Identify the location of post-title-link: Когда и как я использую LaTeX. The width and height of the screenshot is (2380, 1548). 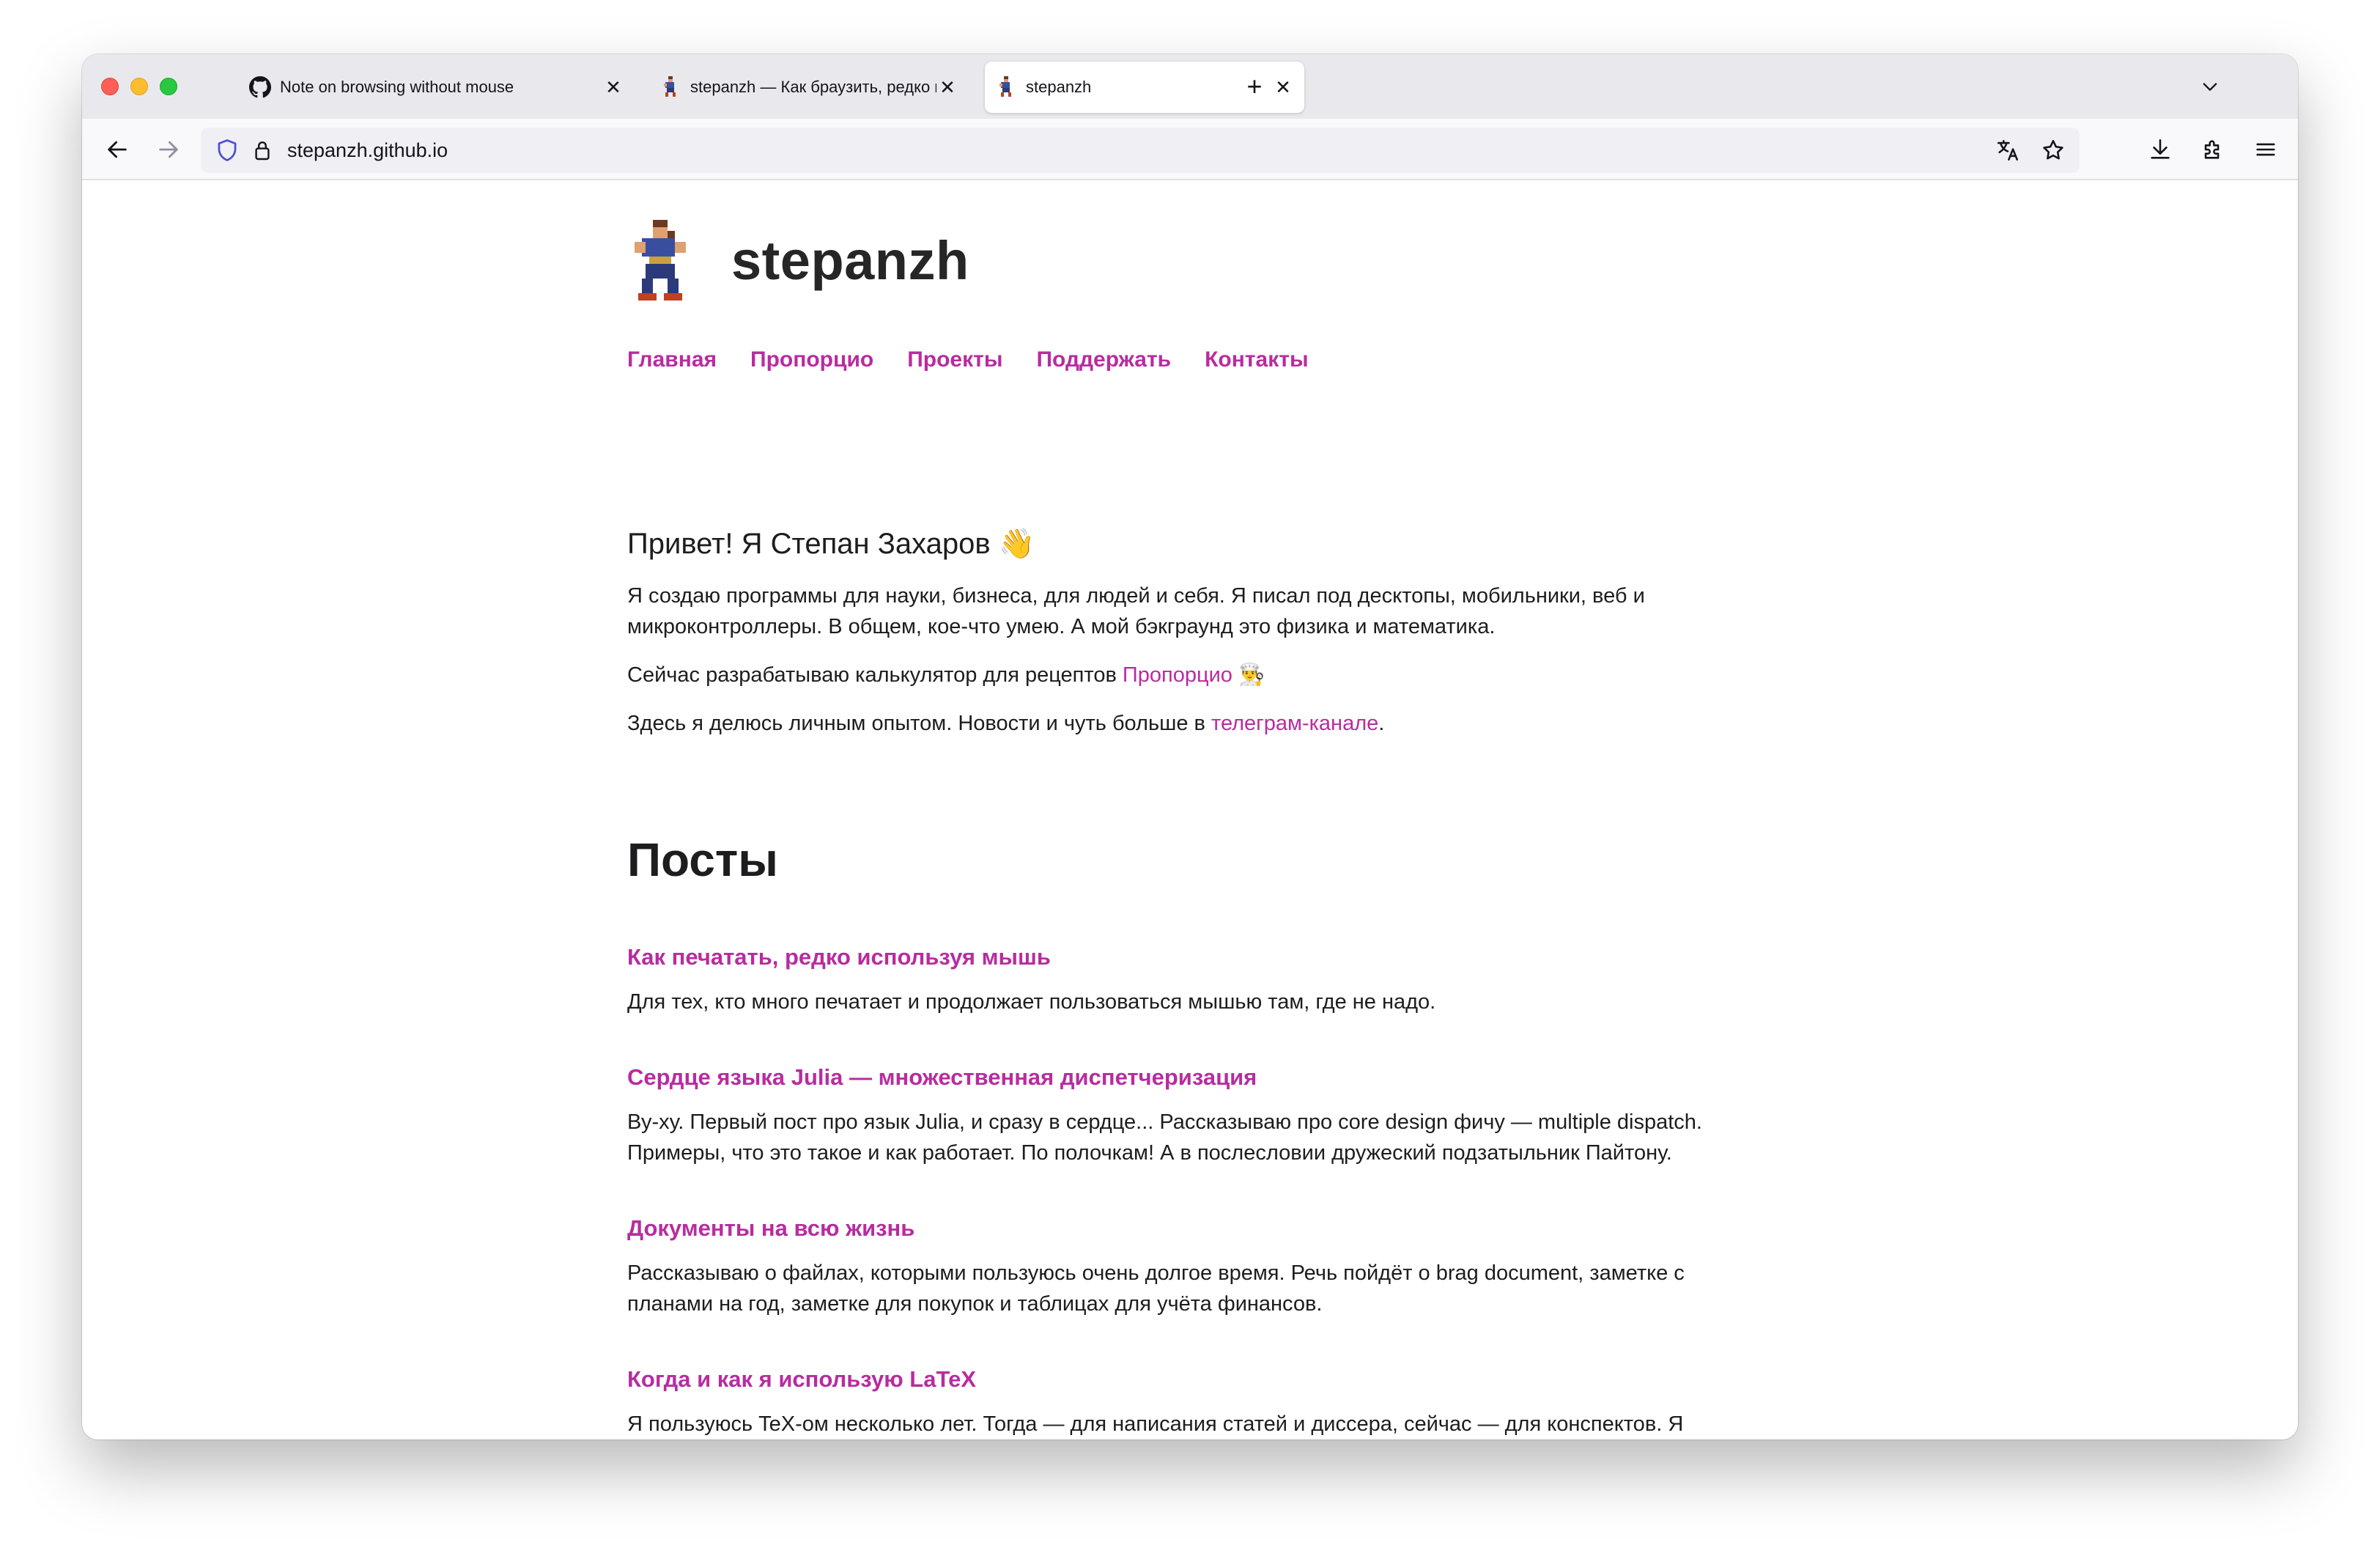
(801, 1379).